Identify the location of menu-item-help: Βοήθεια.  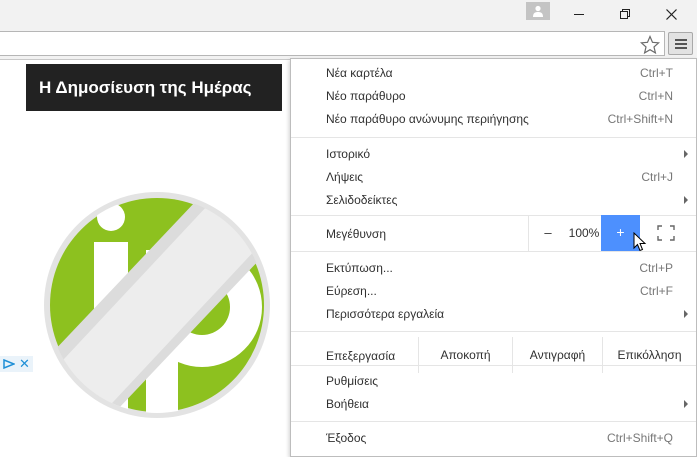
(493, 404).